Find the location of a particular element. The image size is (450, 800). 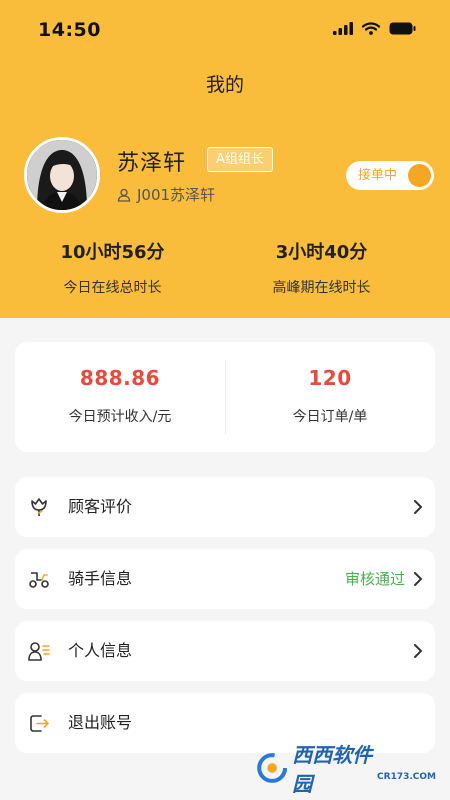

logout-icon is located at coordinates (39, 723).